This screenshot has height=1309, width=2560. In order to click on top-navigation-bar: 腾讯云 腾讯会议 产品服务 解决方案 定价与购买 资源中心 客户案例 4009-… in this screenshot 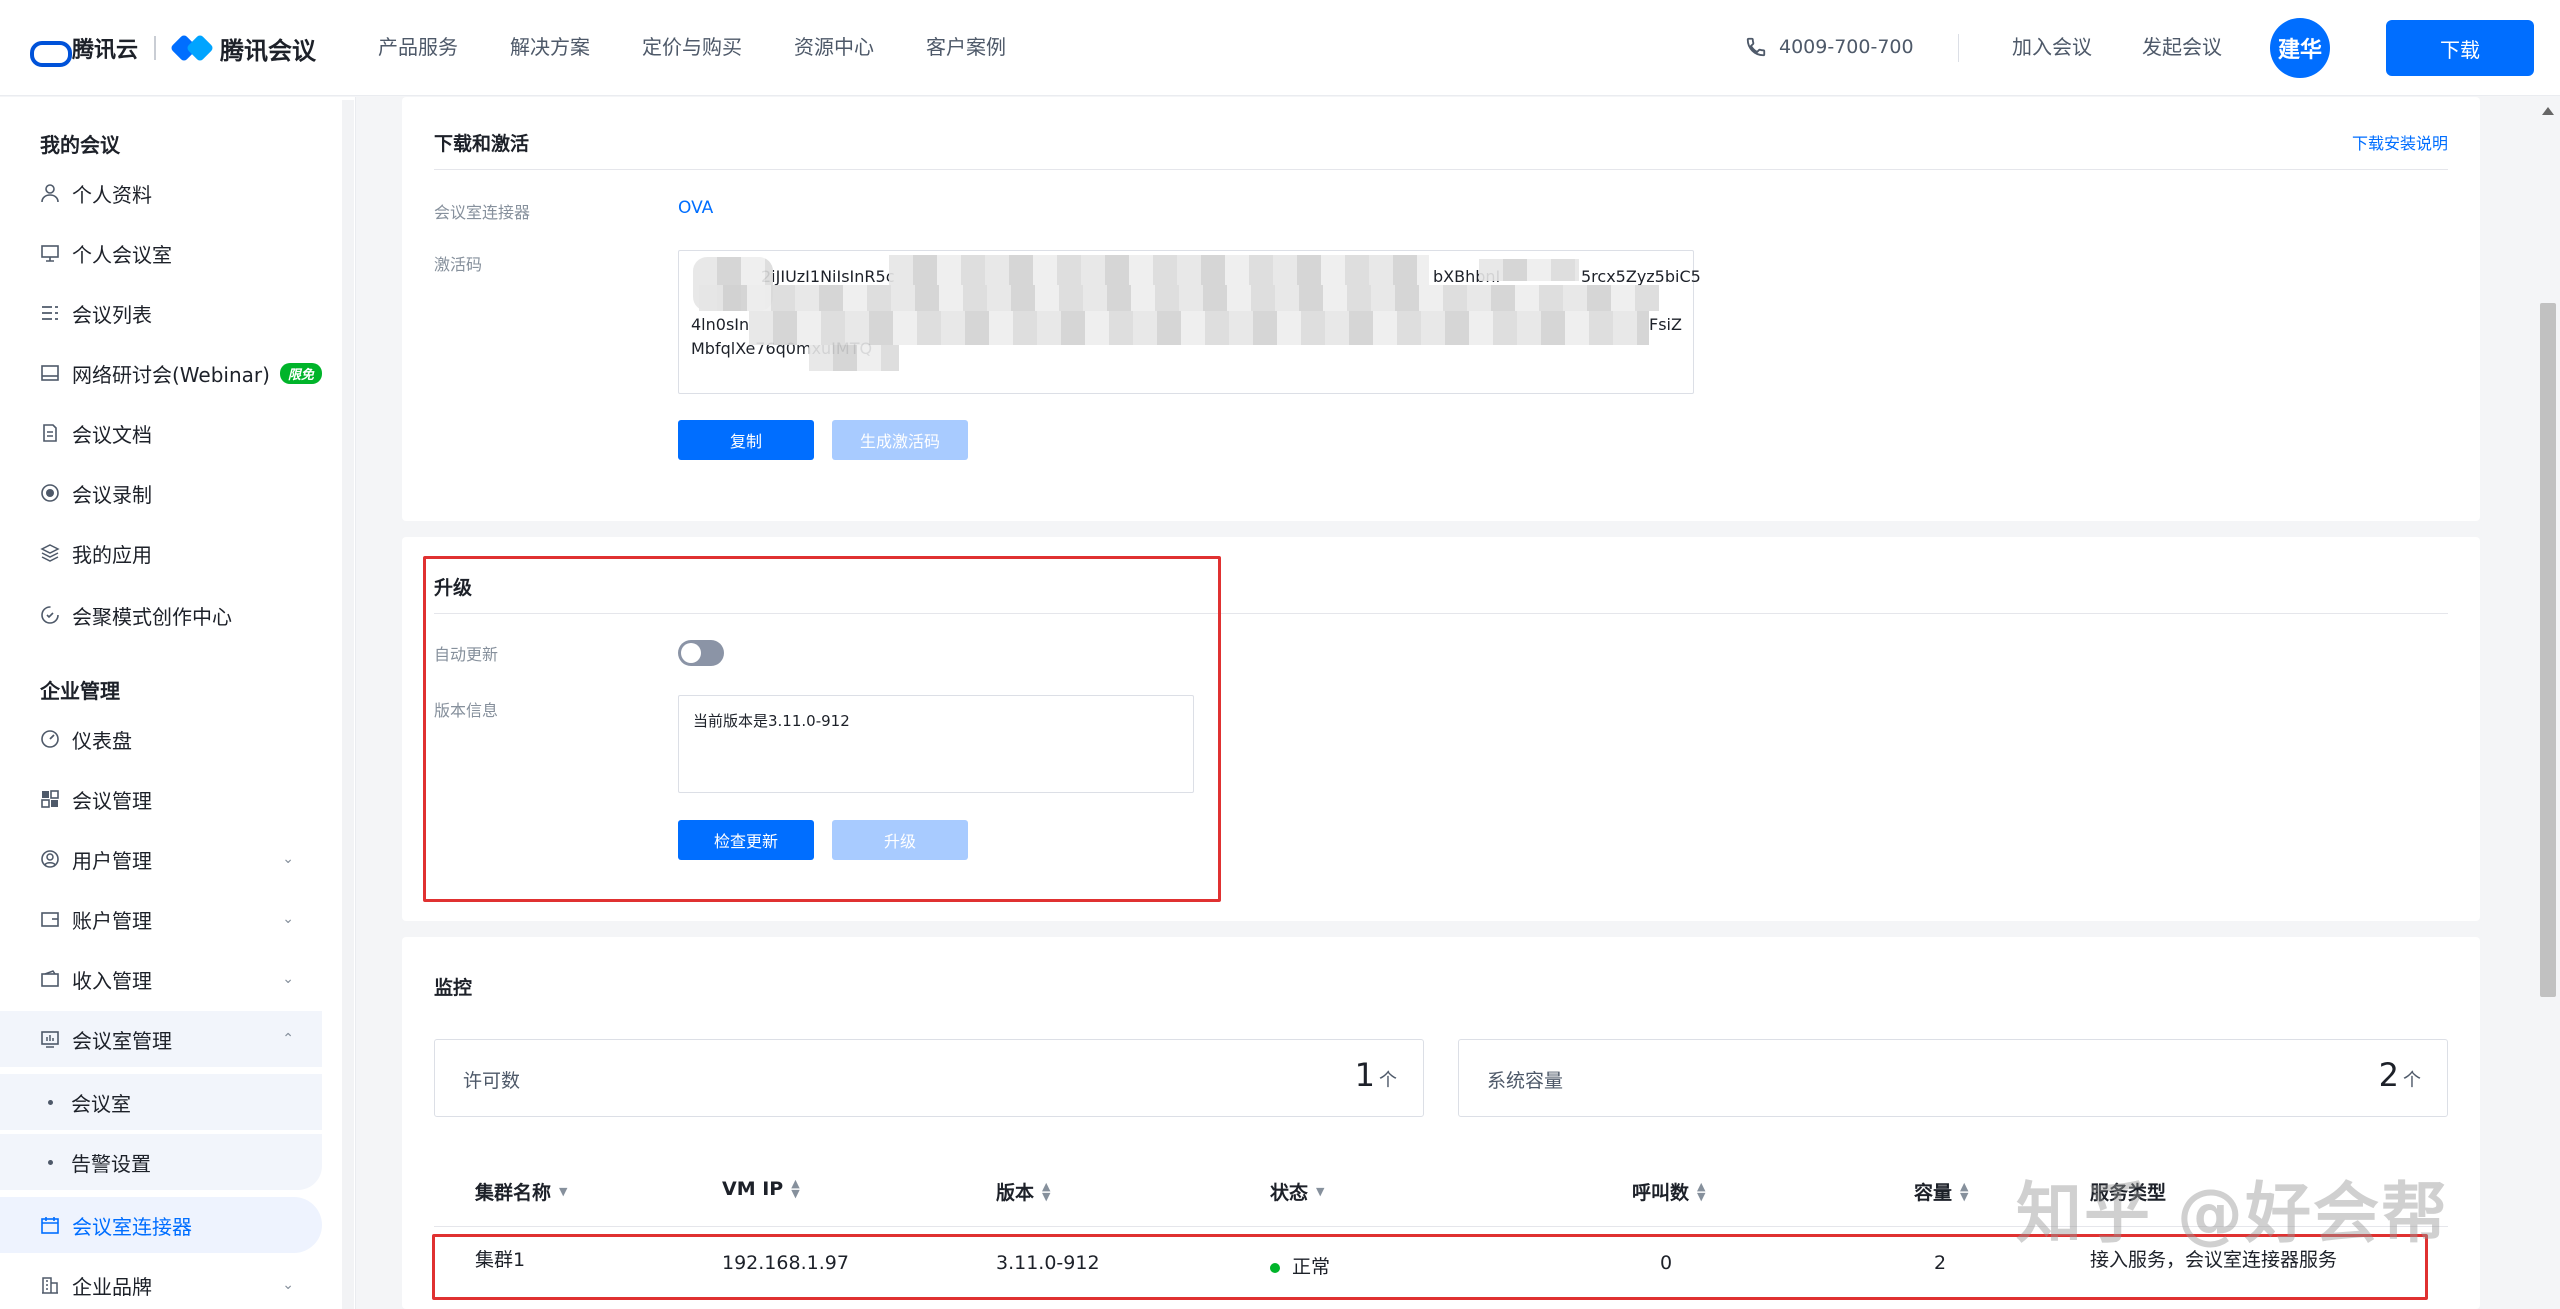, I will do `click(1280, 48)`.